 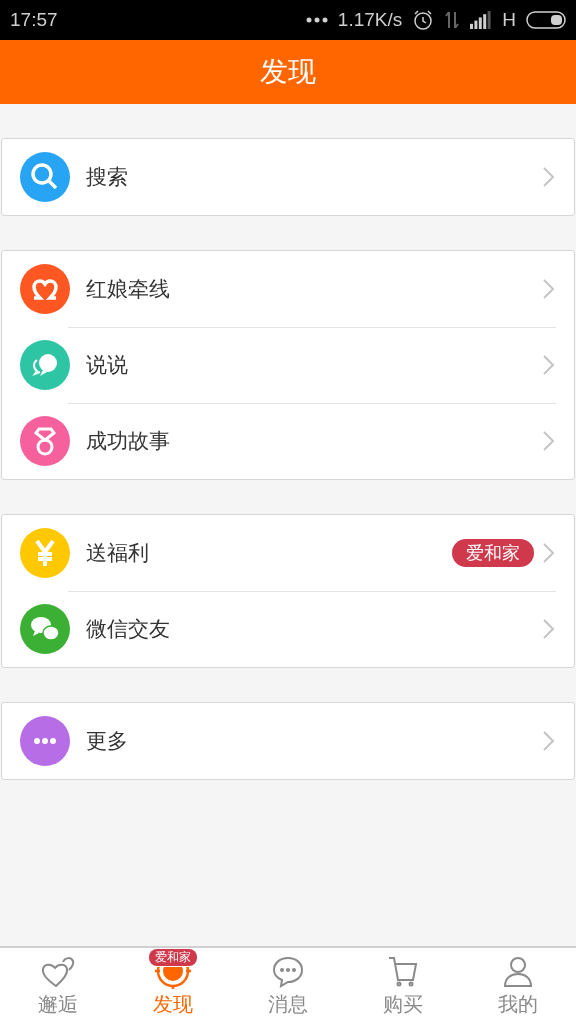 I want to click on page-title: 发现, so click(x=288, y=72).